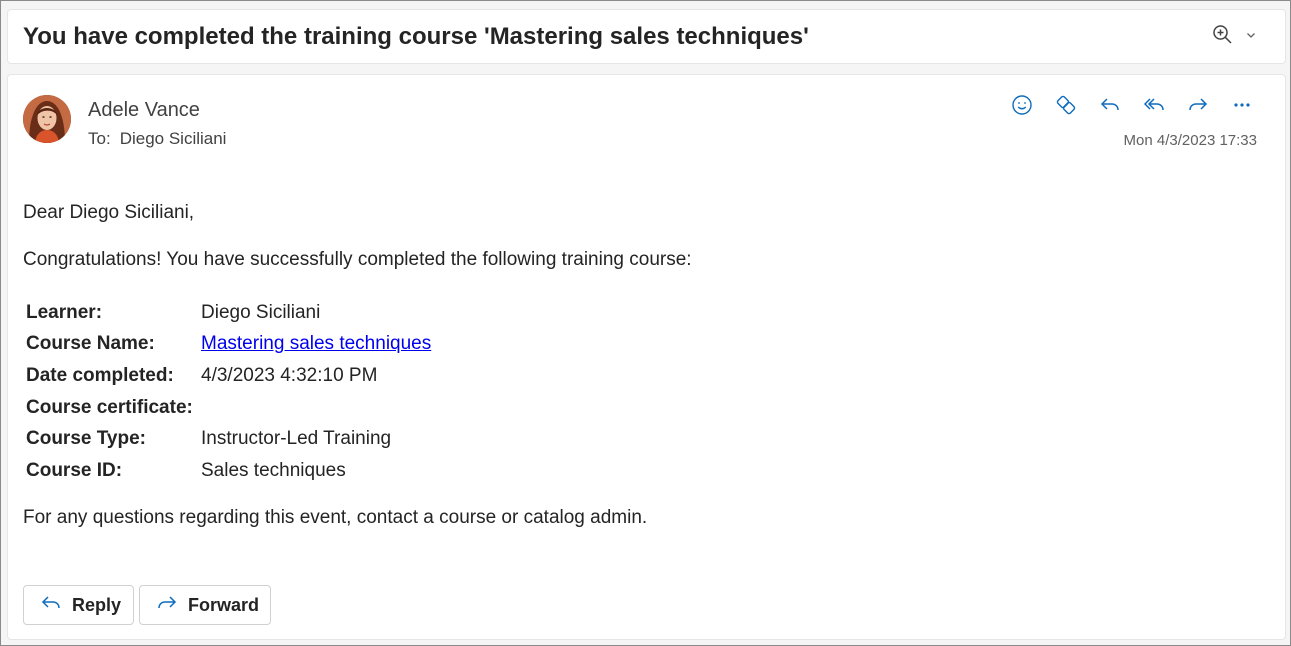  What do you see at coordinates (47, 119) in the screenshot?
I see `avatar` at bounding box center [47, 119].